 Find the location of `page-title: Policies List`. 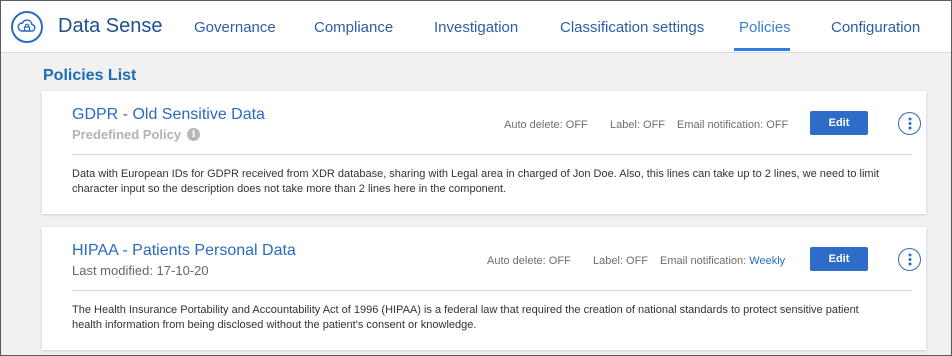

page-title: Policies List is located at coordinates (90, 75).